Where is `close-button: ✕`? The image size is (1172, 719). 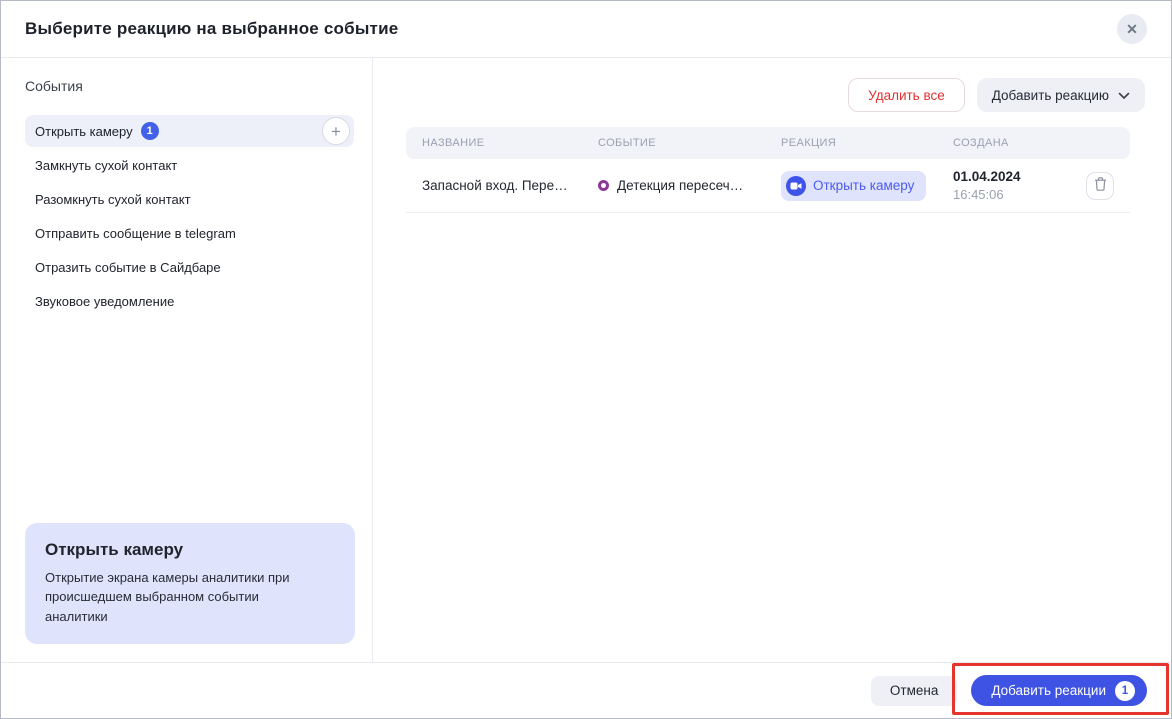
close-button: ✕ is located at coordinates (1132, 29).